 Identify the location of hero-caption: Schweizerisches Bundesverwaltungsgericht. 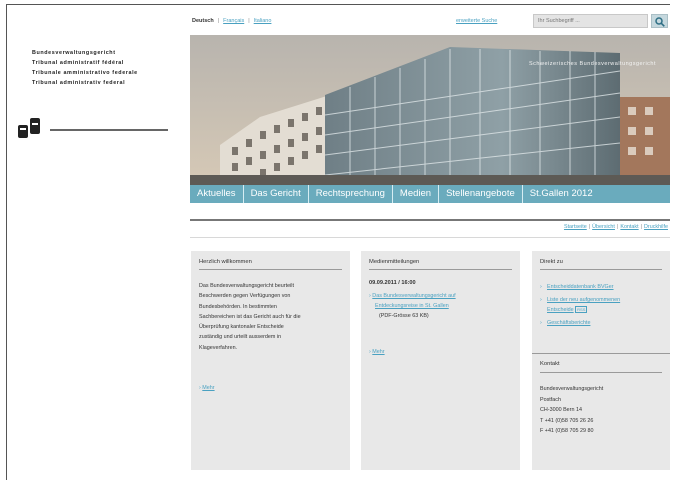
(592, 64).